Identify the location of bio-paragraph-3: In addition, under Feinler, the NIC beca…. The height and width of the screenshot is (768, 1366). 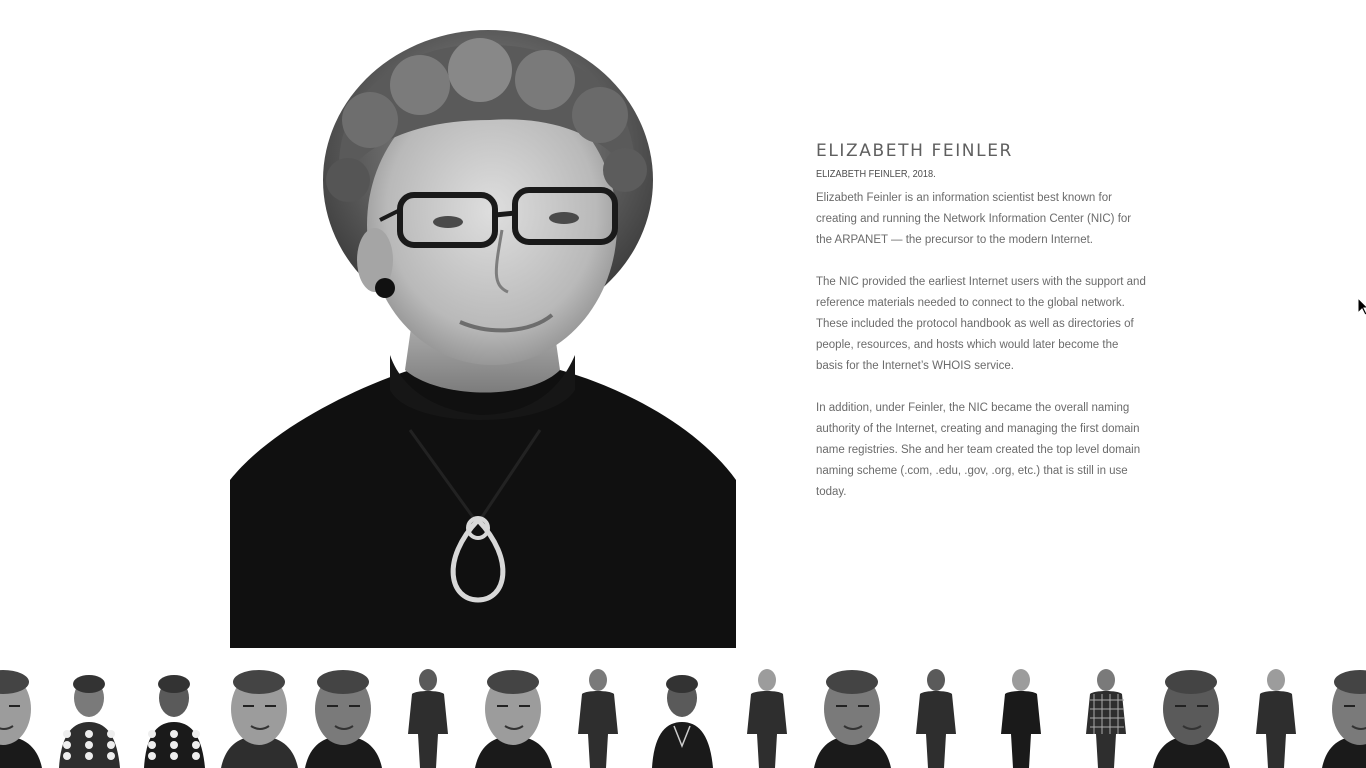
(978, 450).